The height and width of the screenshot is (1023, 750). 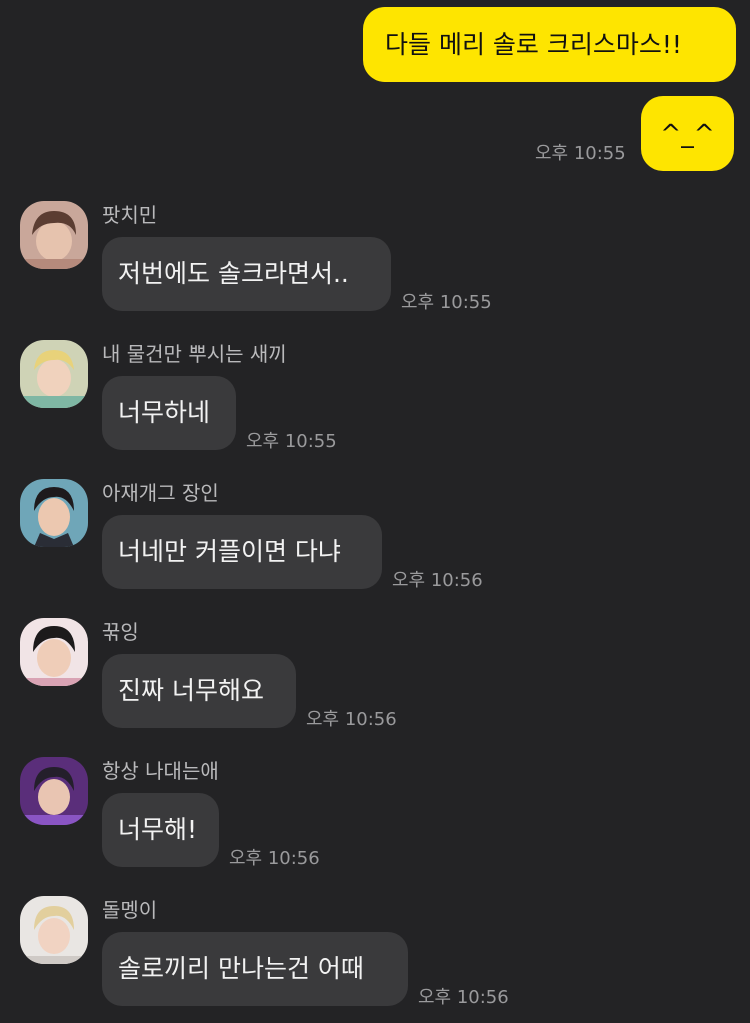 I want to click on message-text: 솔로끼리 만나는건 어때, so click(x=241, y=968).